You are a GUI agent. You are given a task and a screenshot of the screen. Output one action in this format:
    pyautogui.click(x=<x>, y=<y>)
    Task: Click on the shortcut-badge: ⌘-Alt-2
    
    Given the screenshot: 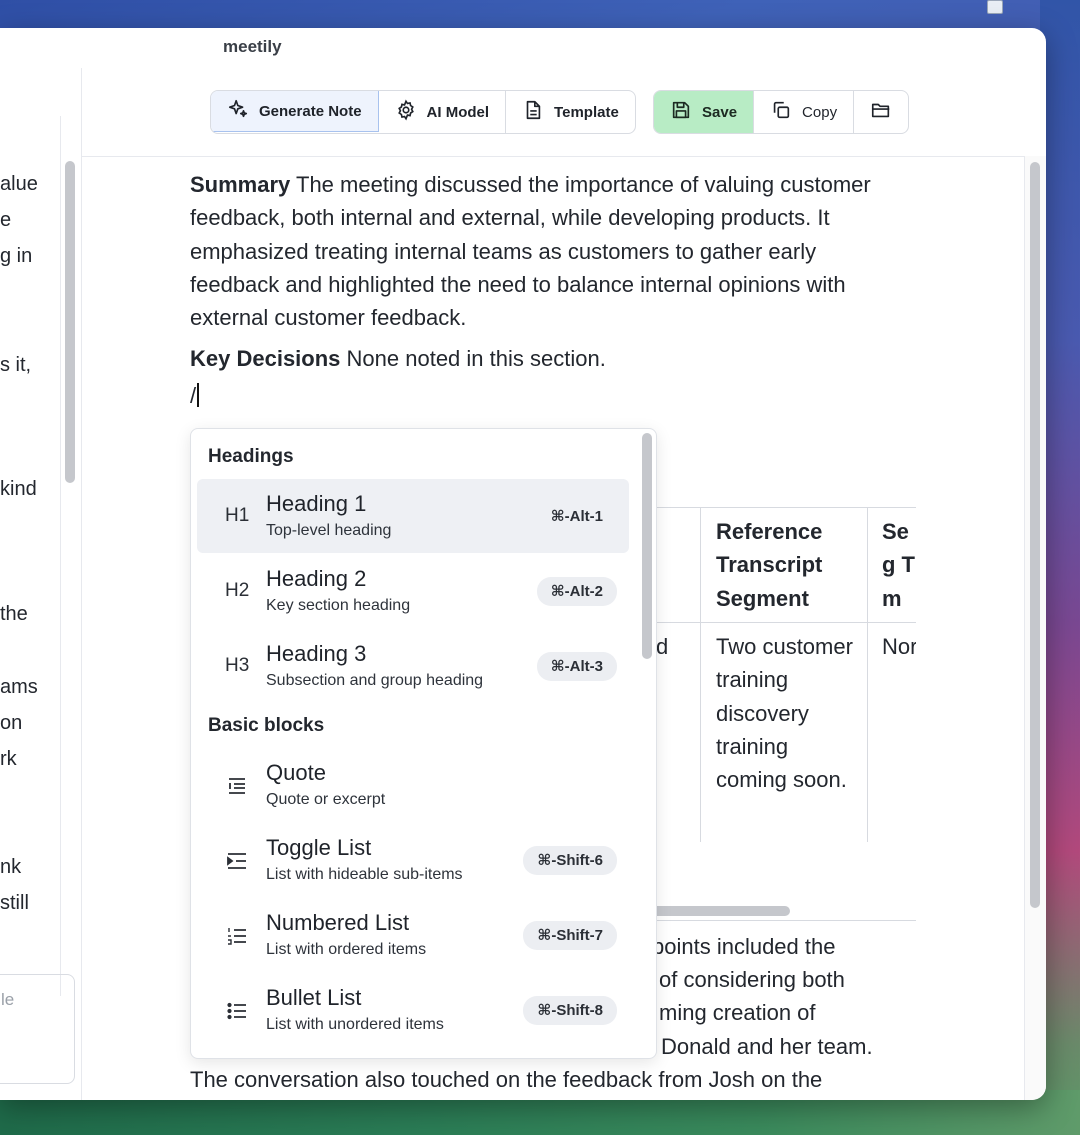 What is the action you would take?
    pyautogui.click(x=576, y=591)
    